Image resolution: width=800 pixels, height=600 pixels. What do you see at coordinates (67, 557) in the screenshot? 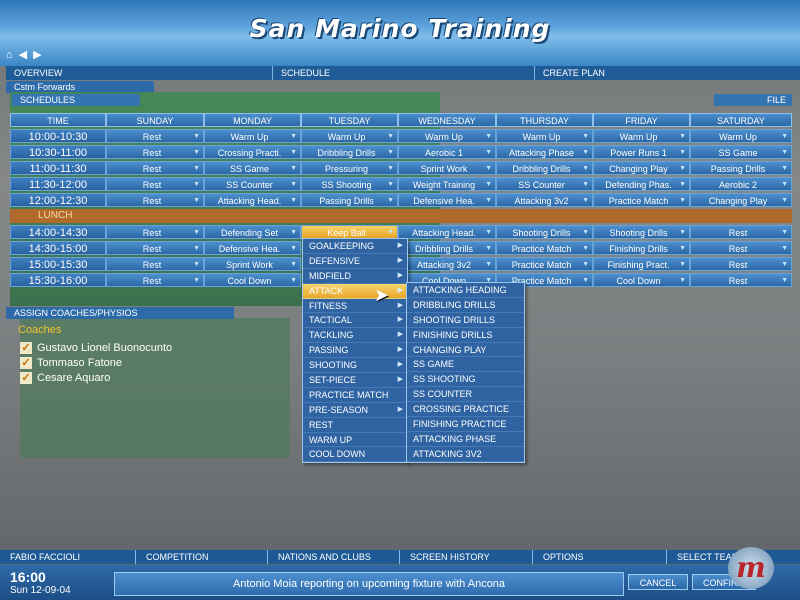
I see `tab-manager: FABIO FACCIOLI` at bounding box center [67, 557].